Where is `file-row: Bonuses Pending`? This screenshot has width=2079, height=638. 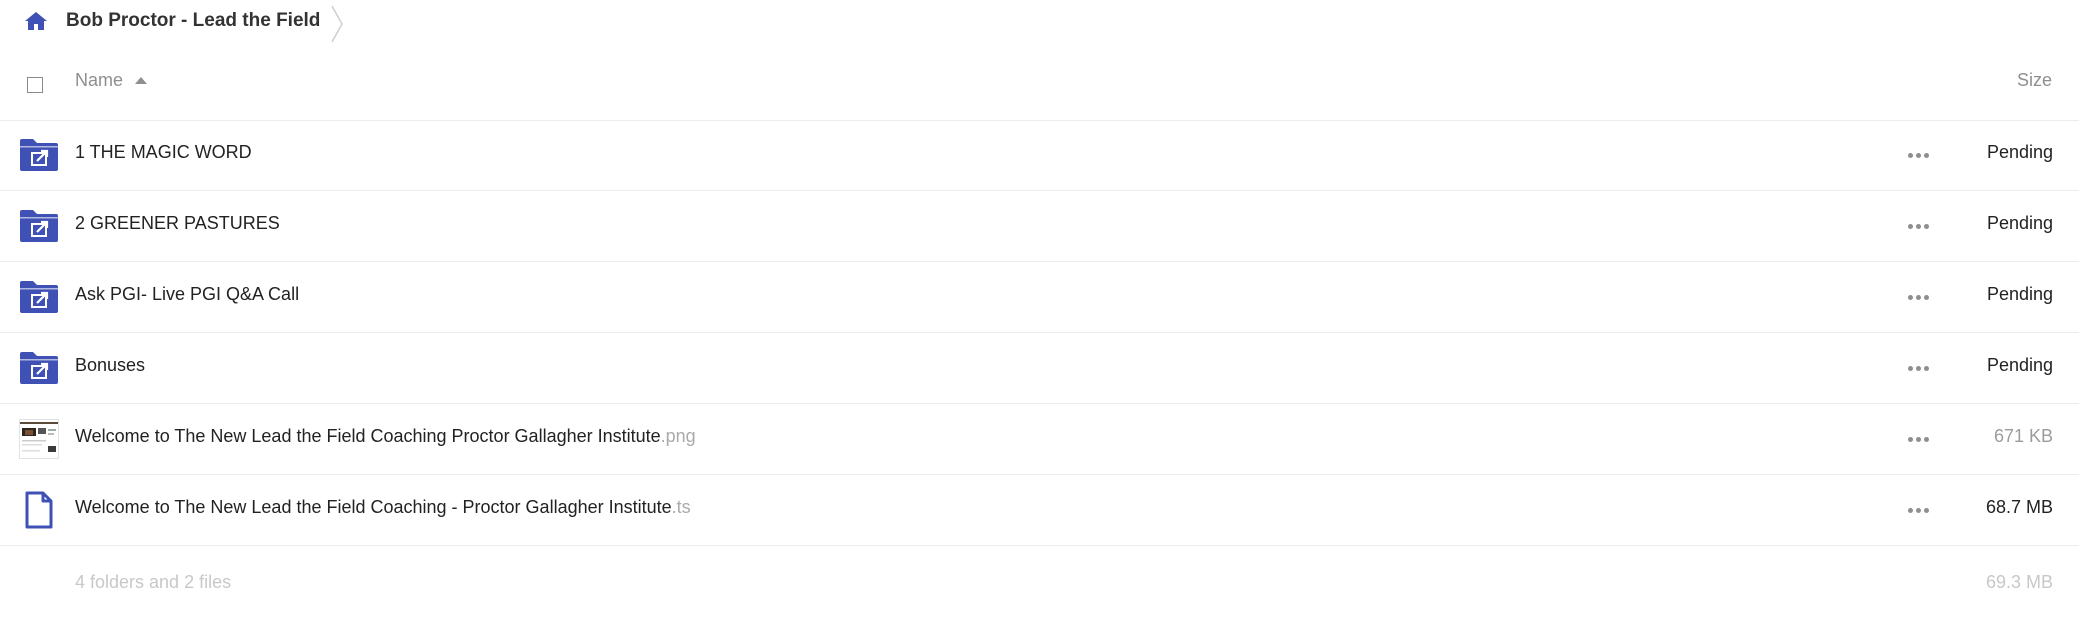 file-row: Bonuses Pending is located at coordinates (1039, 368).